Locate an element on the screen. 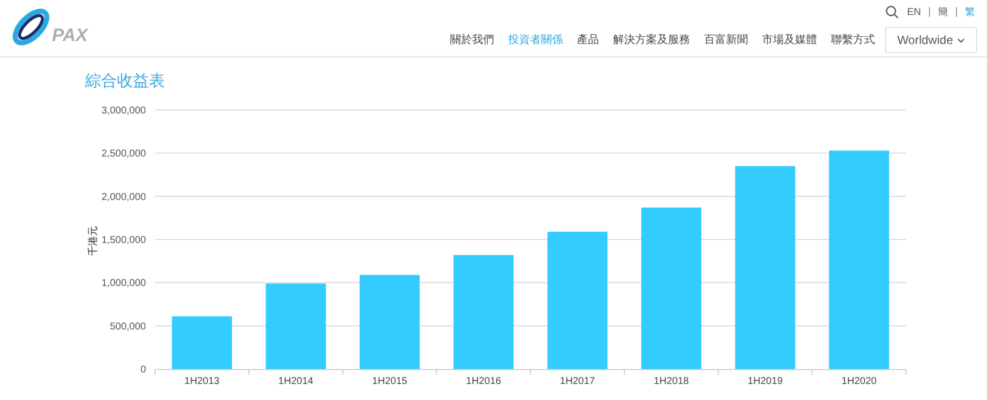  nav-link: 產品 is located at coordinates (588, 40).